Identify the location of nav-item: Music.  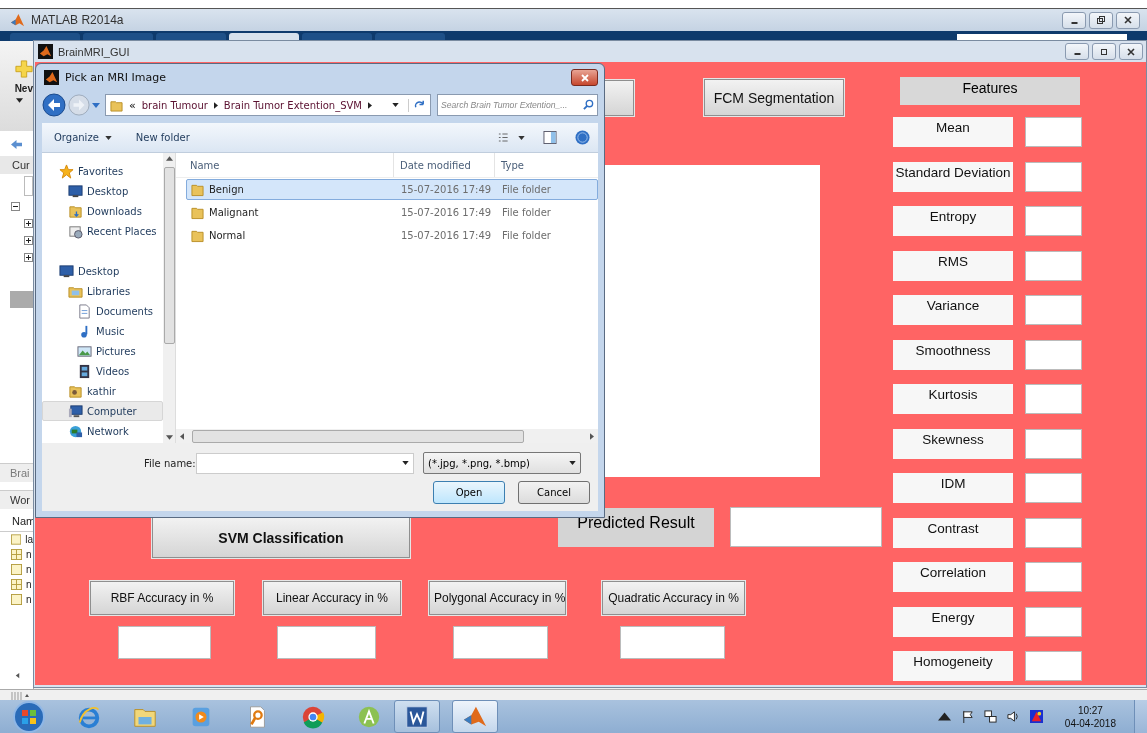
(102, 331).